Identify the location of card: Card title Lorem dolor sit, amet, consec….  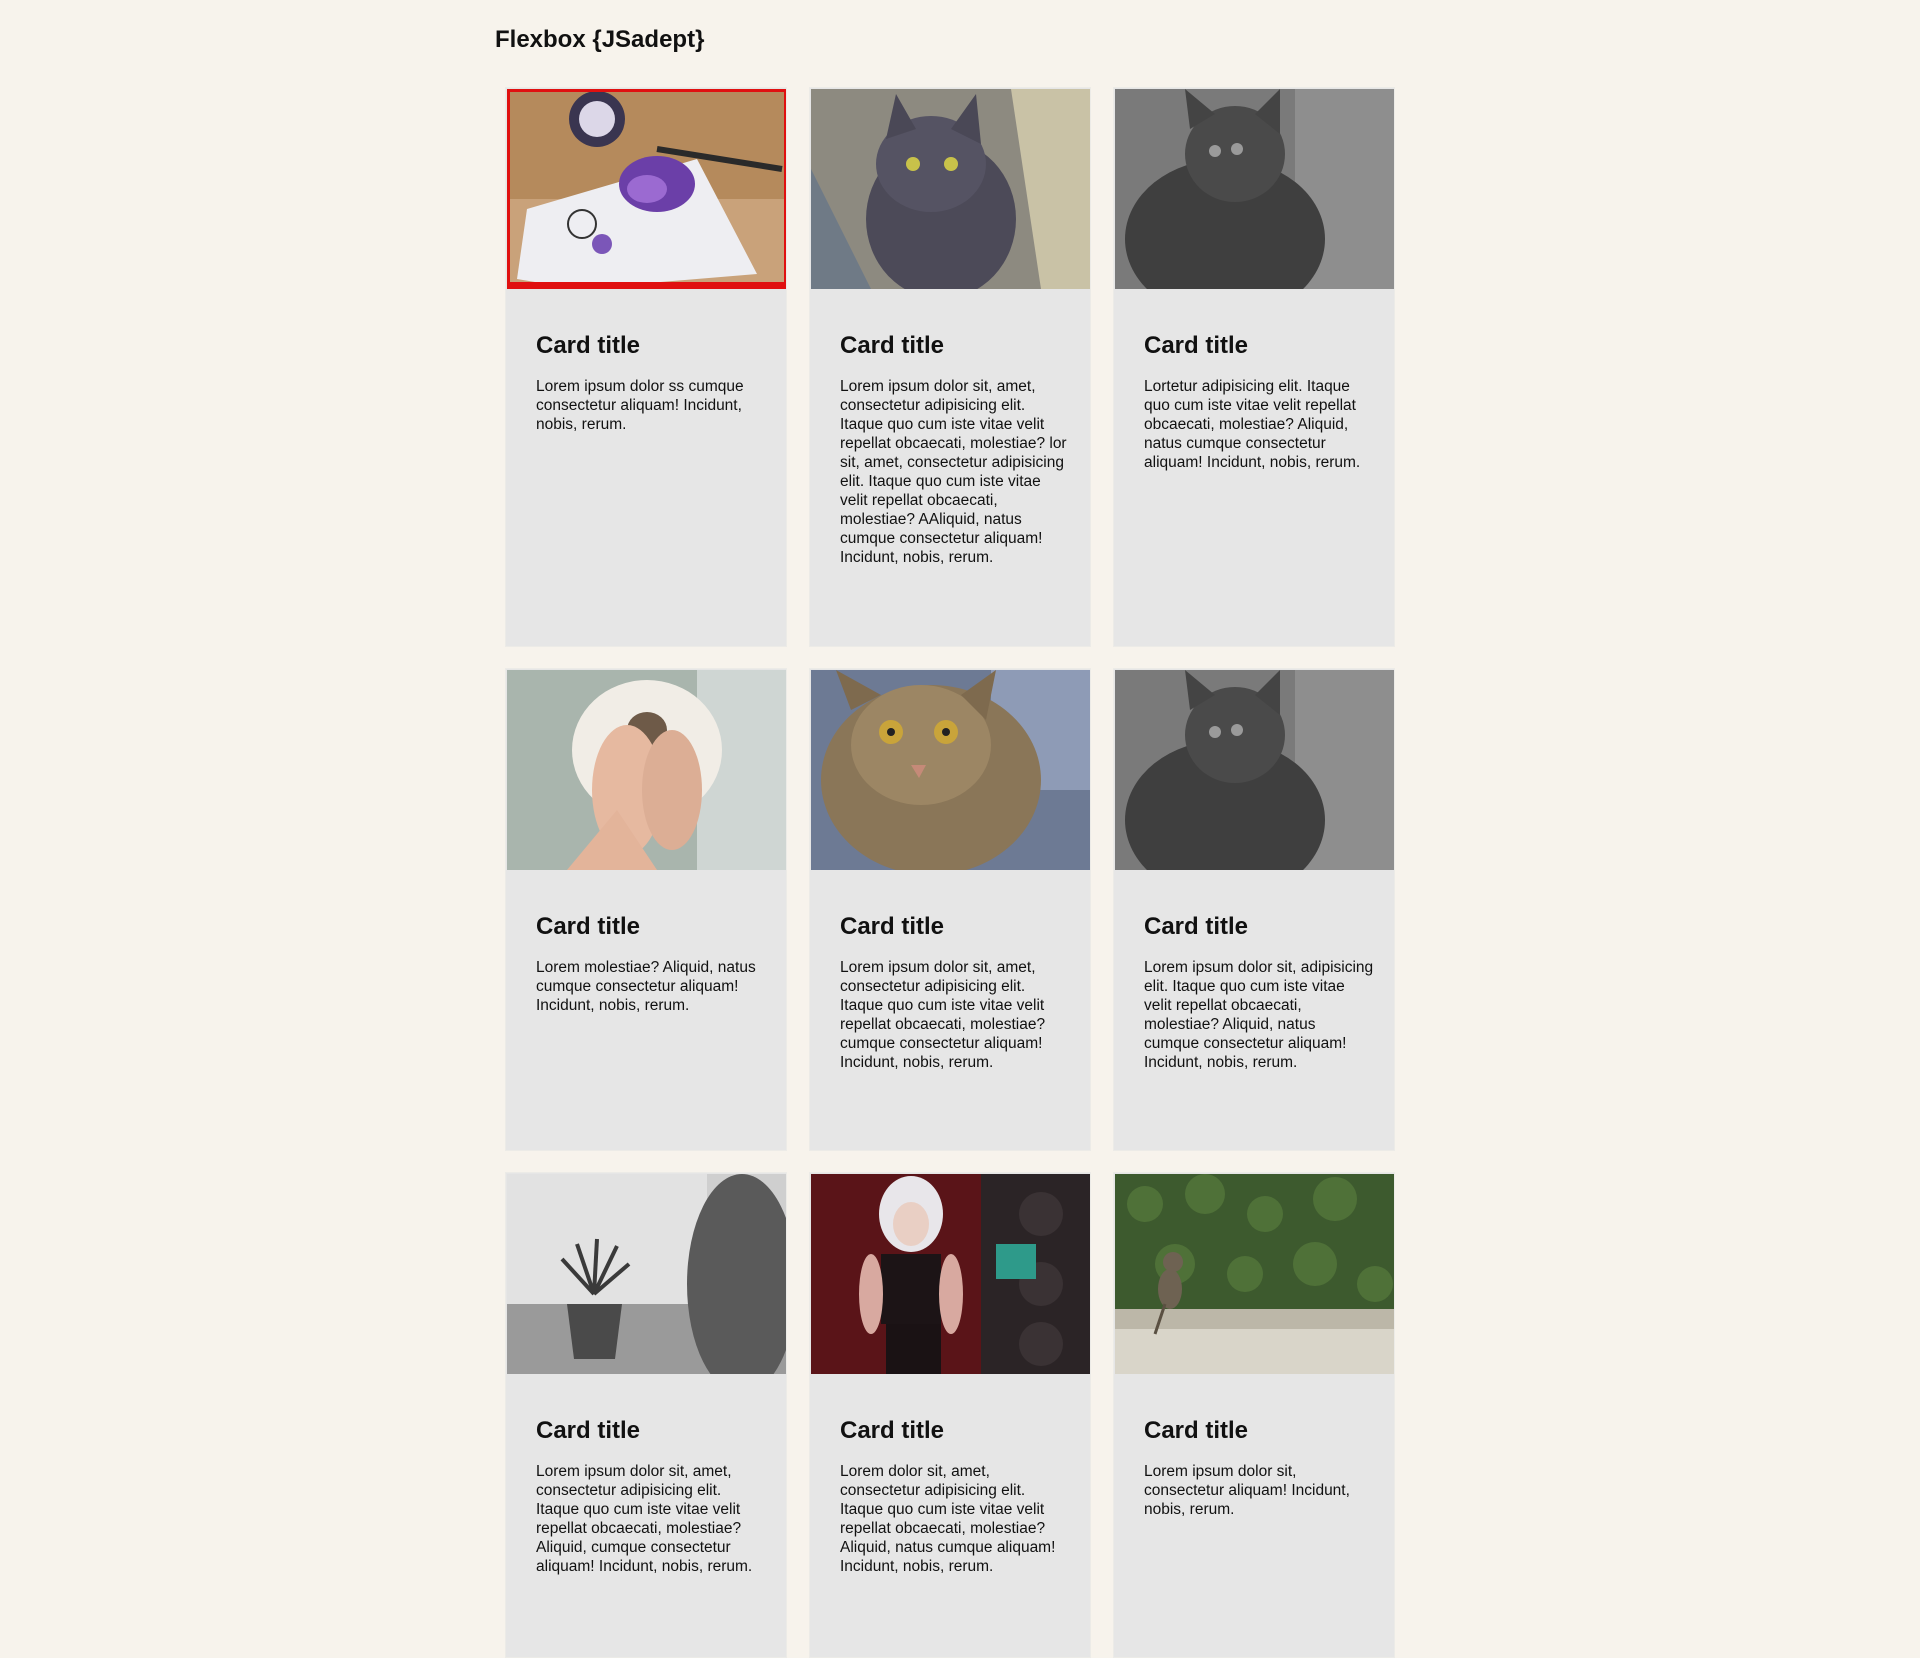
(950, 1415).